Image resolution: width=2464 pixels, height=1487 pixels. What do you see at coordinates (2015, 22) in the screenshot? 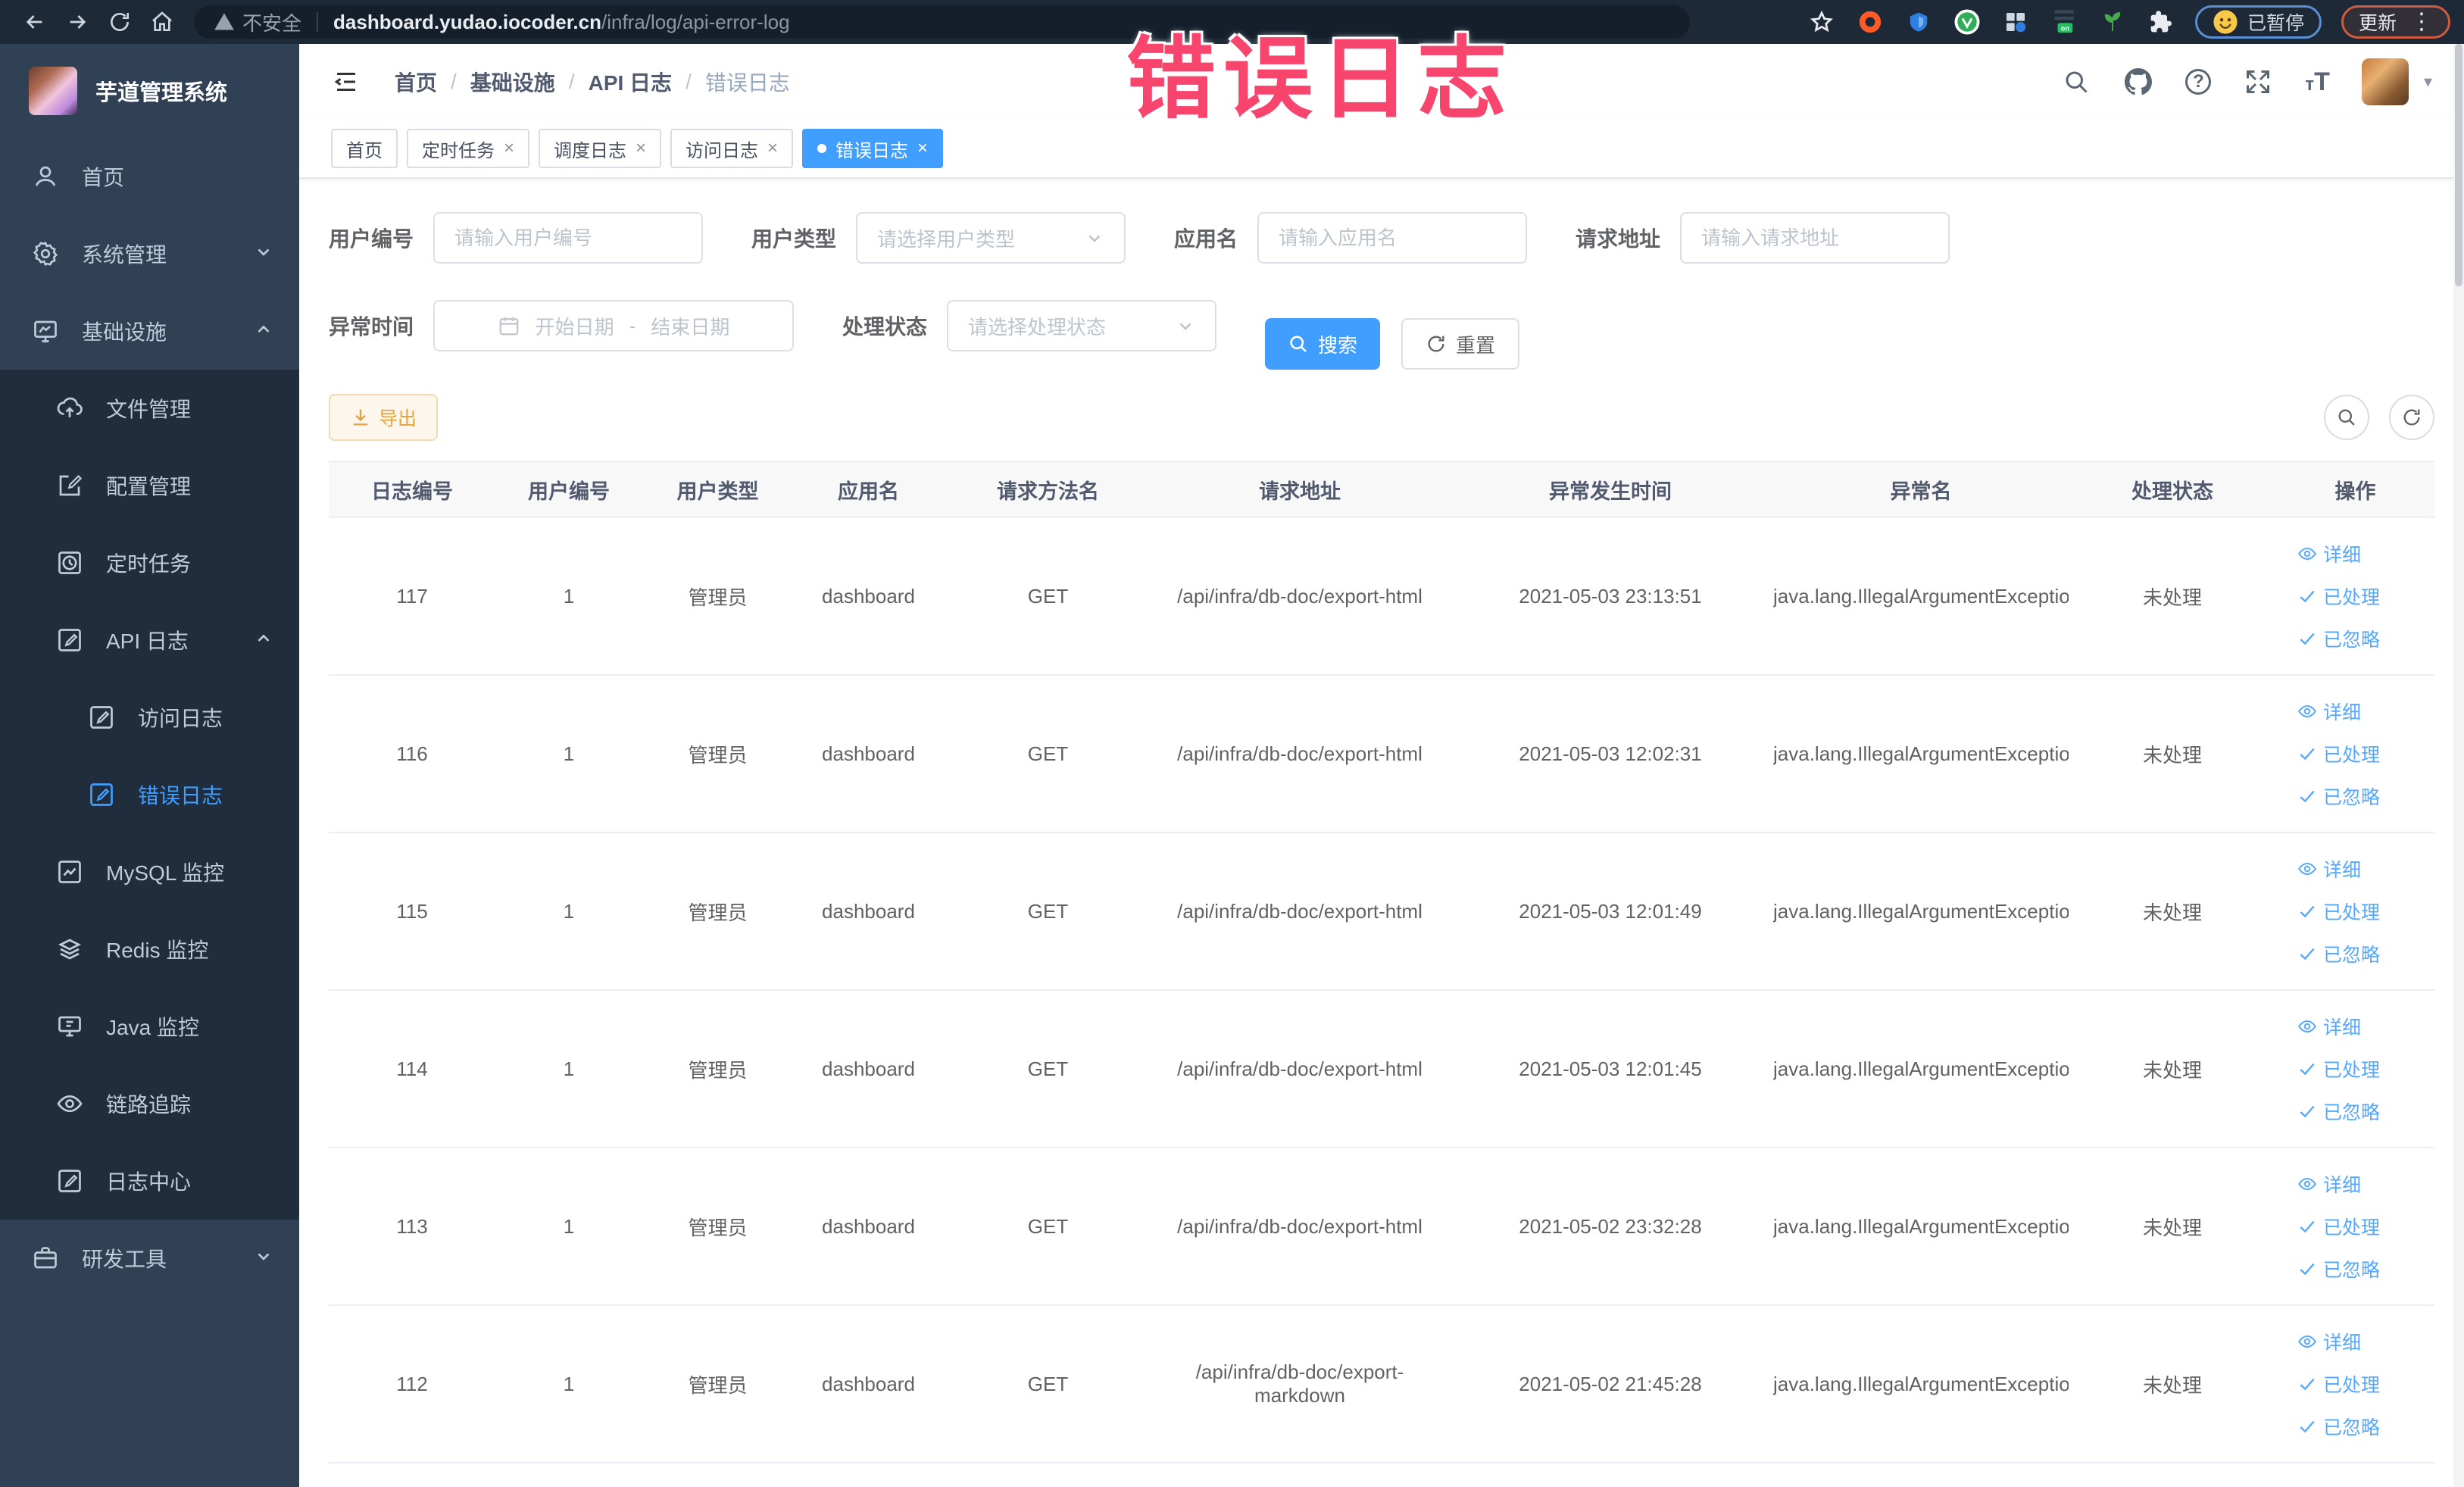
I see `extension-grid-icon` at bounding box center [2015, 22].